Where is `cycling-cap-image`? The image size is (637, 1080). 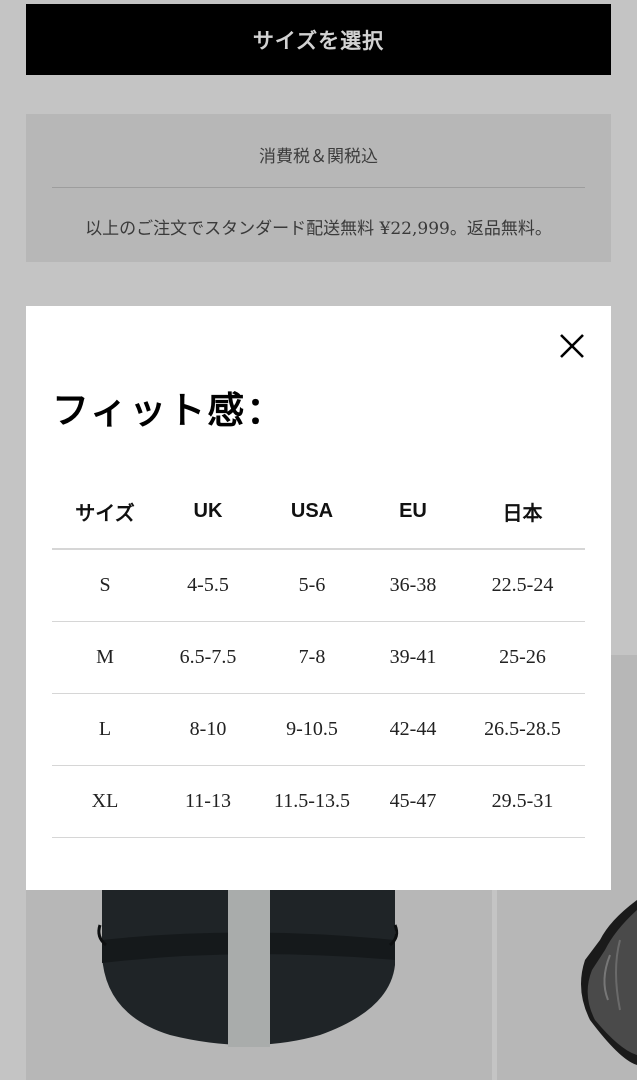 cycling-cap-image is located at coordinates (248, 966).